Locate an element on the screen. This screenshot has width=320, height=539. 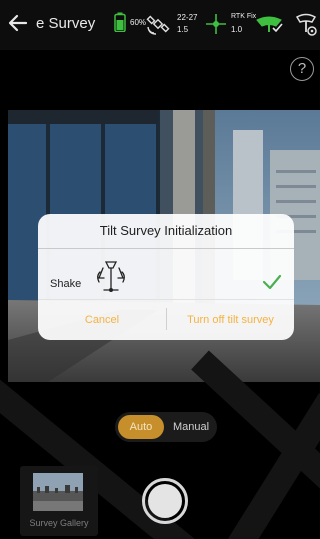
mode-manual-button: Manual is located at coordinates (191, 427).